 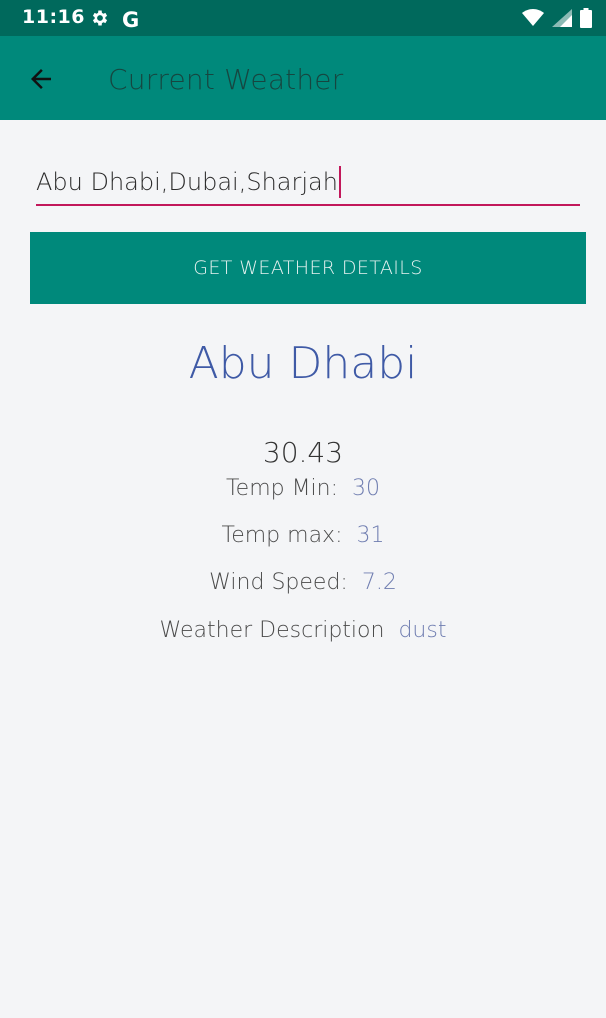 I want to click on wifi-icon, so click(x=533, y=20).